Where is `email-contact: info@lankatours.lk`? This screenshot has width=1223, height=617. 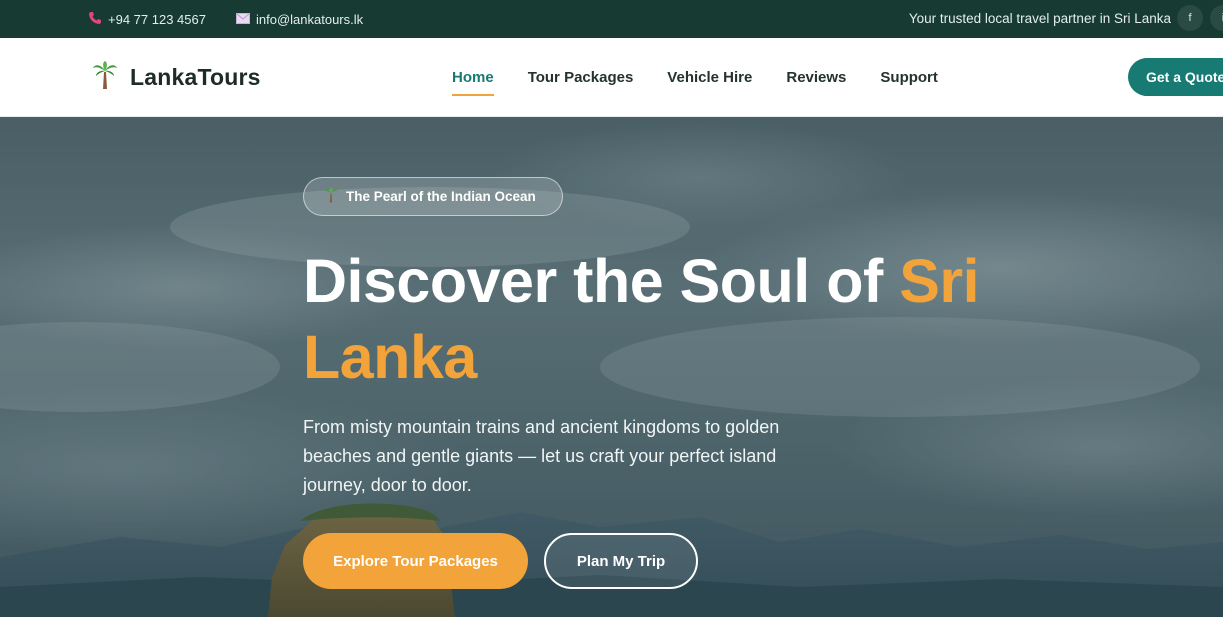
email-contact: info@lankatours.lk is located at coordinates (299, 19).